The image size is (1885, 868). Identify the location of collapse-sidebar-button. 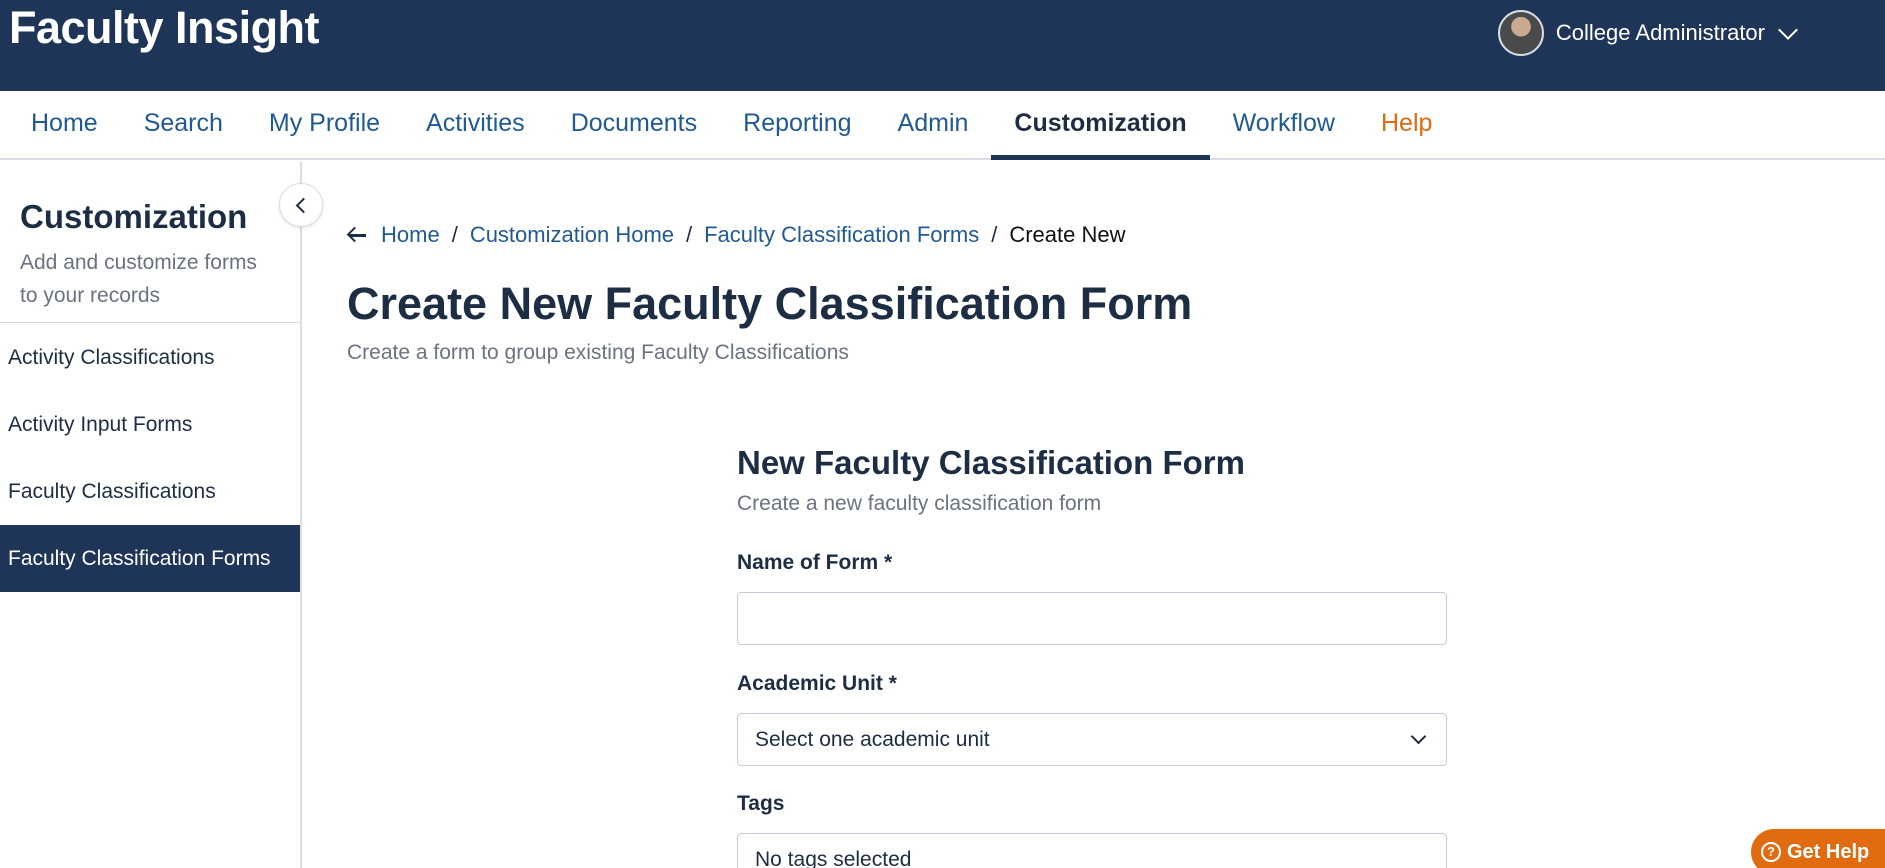
(301, 205).